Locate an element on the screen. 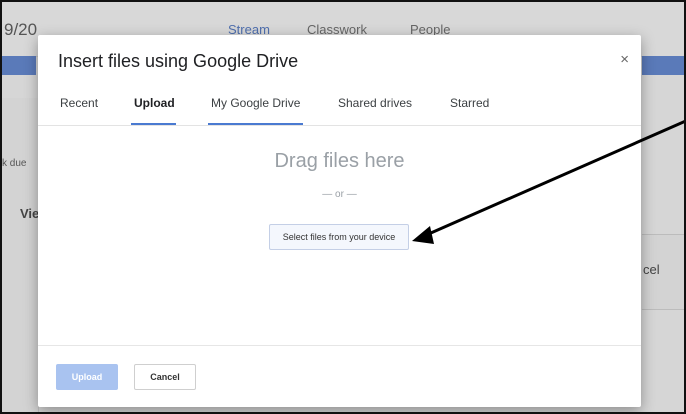 This screenshot has height=414, width=686. annotation-arrow-line is located at coordinates (553, 179).